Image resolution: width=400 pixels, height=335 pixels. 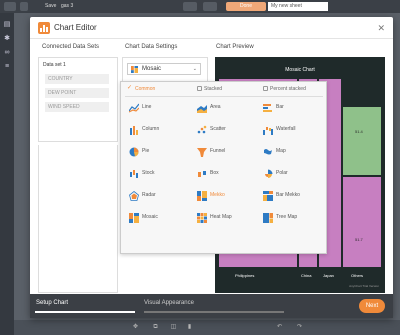 I want to click on sheet-name-field: My new sheet, so click(x=298, y=6).